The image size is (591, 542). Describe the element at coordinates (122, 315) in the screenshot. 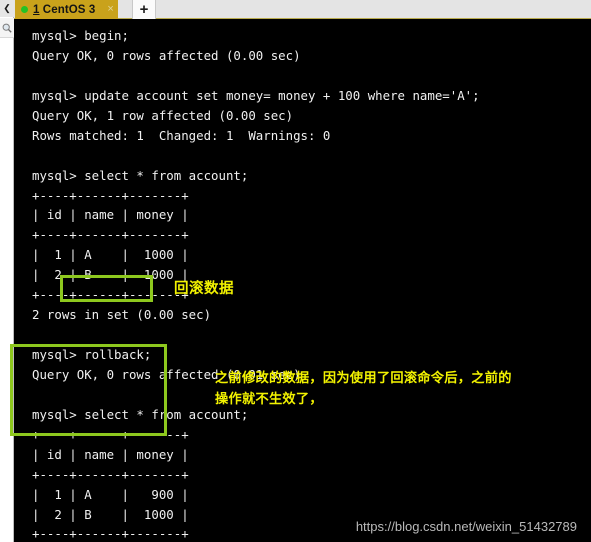

I see `terminal-line: 2 rows in set (0.00 sec)` at that location.